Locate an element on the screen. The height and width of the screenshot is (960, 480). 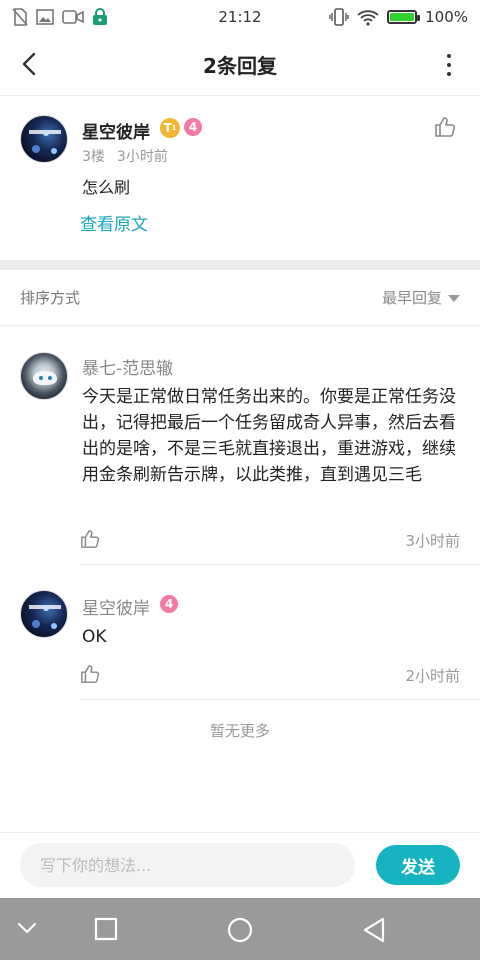
comment-input-bar: 发送 is located at coordinates (240, 865).